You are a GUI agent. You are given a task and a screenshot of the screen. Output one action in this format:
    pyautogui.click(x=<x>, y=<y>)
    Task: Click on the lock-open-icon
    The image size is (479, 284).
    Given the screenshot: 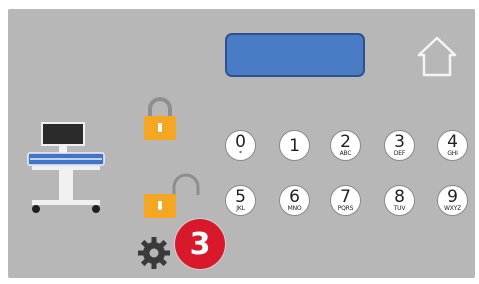 What is the action you would take?
    pyautogui.click(x=172, y=196)
    